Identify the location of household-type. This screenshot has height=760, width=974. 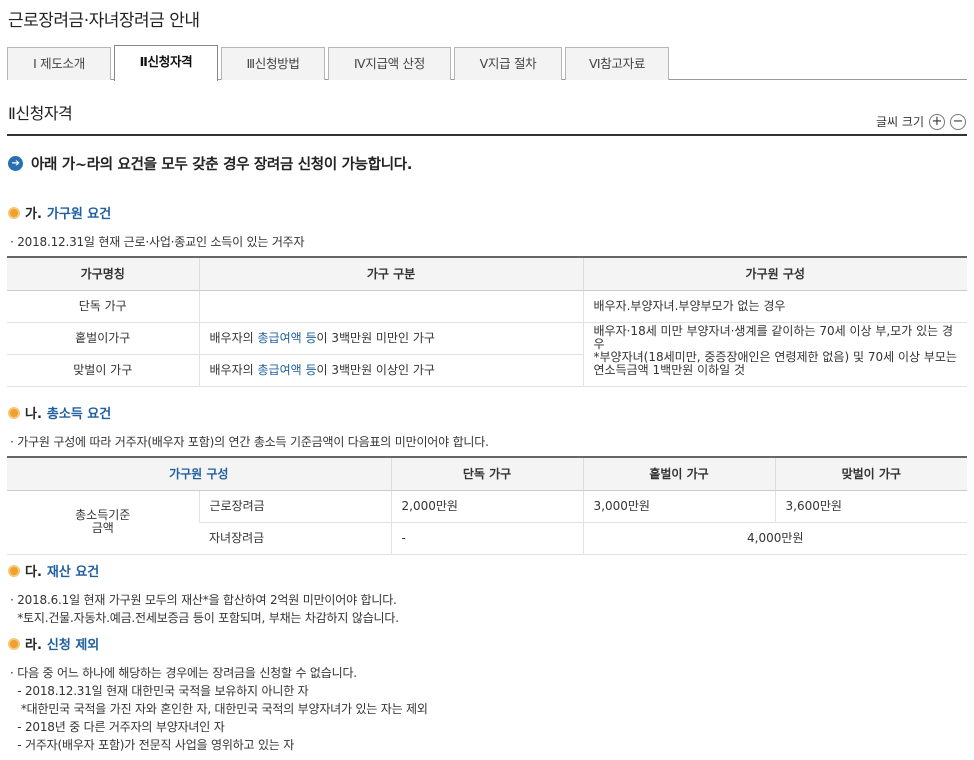
(390, 306).